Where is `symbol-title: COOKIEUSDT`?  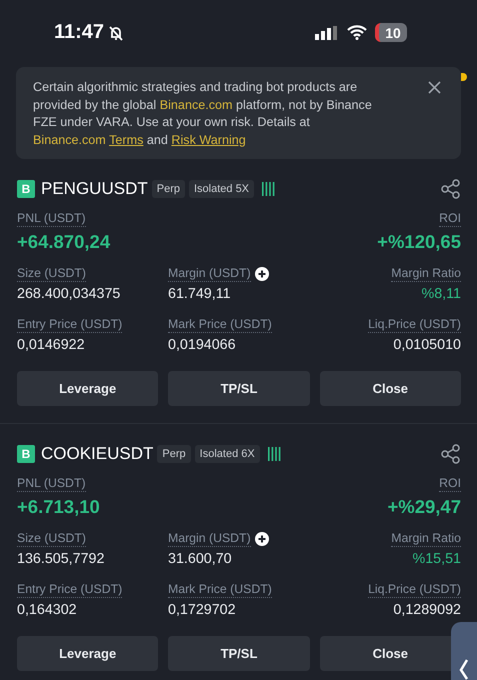
symbol-title: COOKIEUSDT is located at coordinates (97, 454).